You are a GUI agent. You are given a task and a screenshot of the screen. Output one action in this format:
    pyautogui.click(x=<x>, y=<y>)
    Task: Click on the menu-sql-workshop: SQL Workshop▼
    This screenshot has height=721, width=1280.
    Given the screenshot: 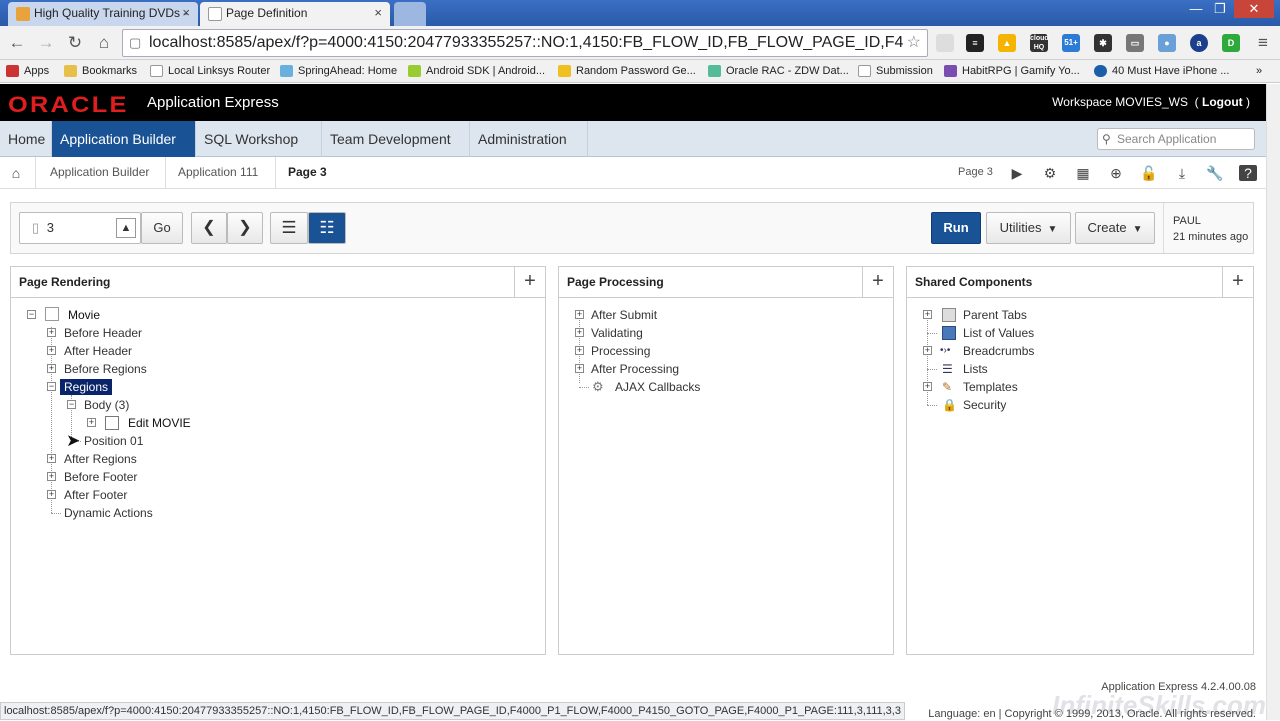 What is the action you would take?
    pyautogui.click(x=259, y=152)
    